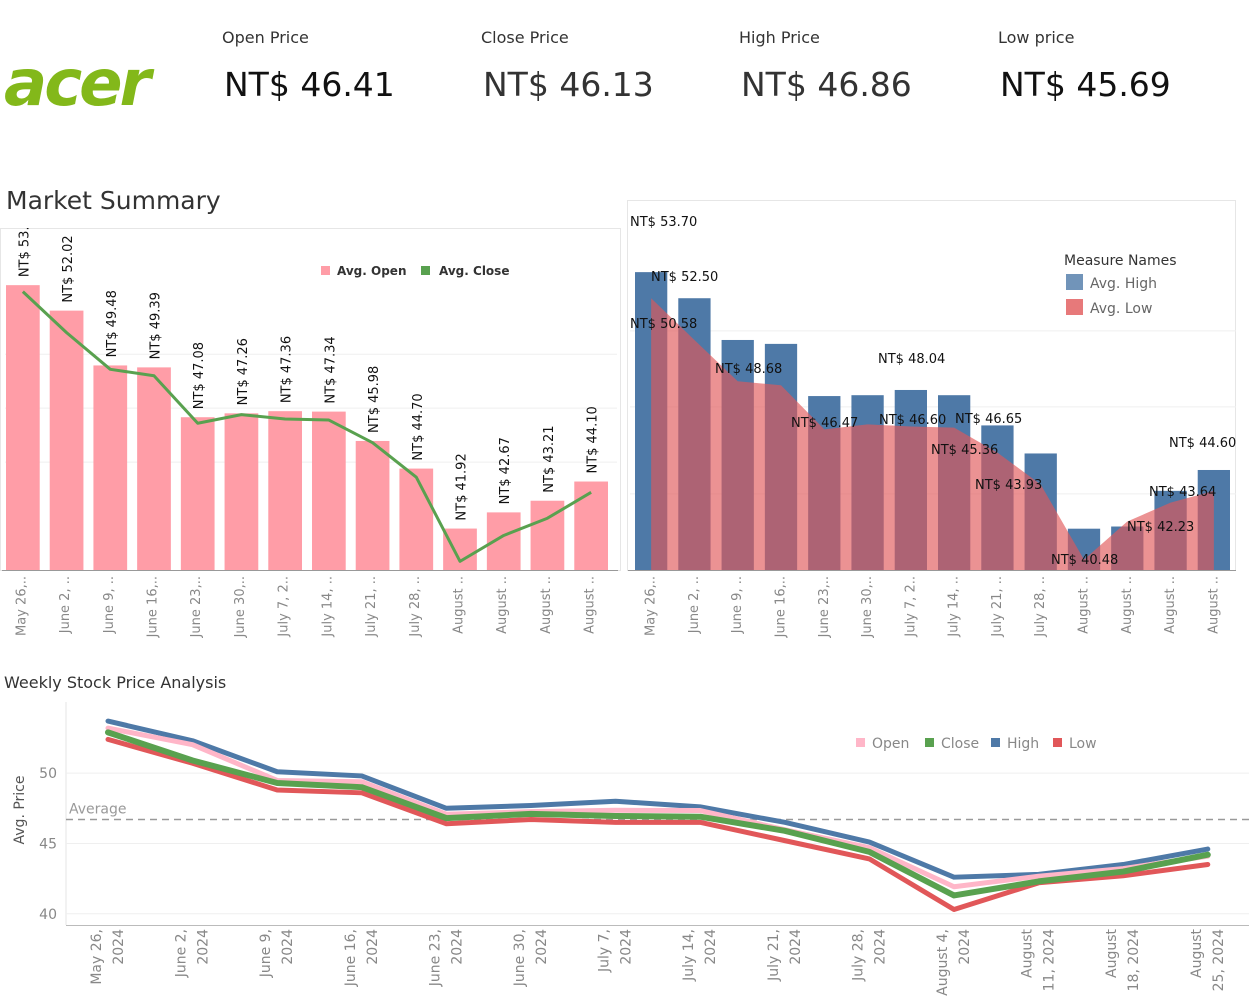 This screenshot has height=999, width=1249. What do you see at coordinates (1121, 309) in the screenshot?
I see `legend-low-label: Avg. Low` at bounding box center [1121, 309].